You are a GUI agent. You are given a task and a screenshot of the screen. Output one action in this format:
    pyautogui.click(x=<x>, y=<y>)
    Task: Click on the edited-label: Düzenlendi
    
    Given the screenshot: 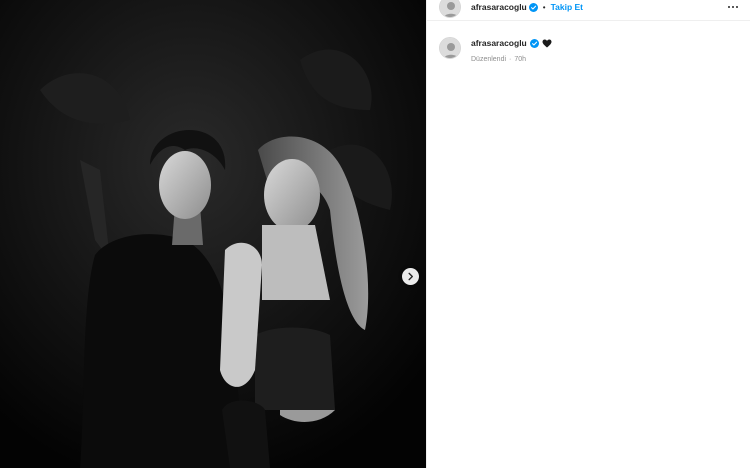 What is the action you would take?
    pyautogui.click(x=489, y=59)
    